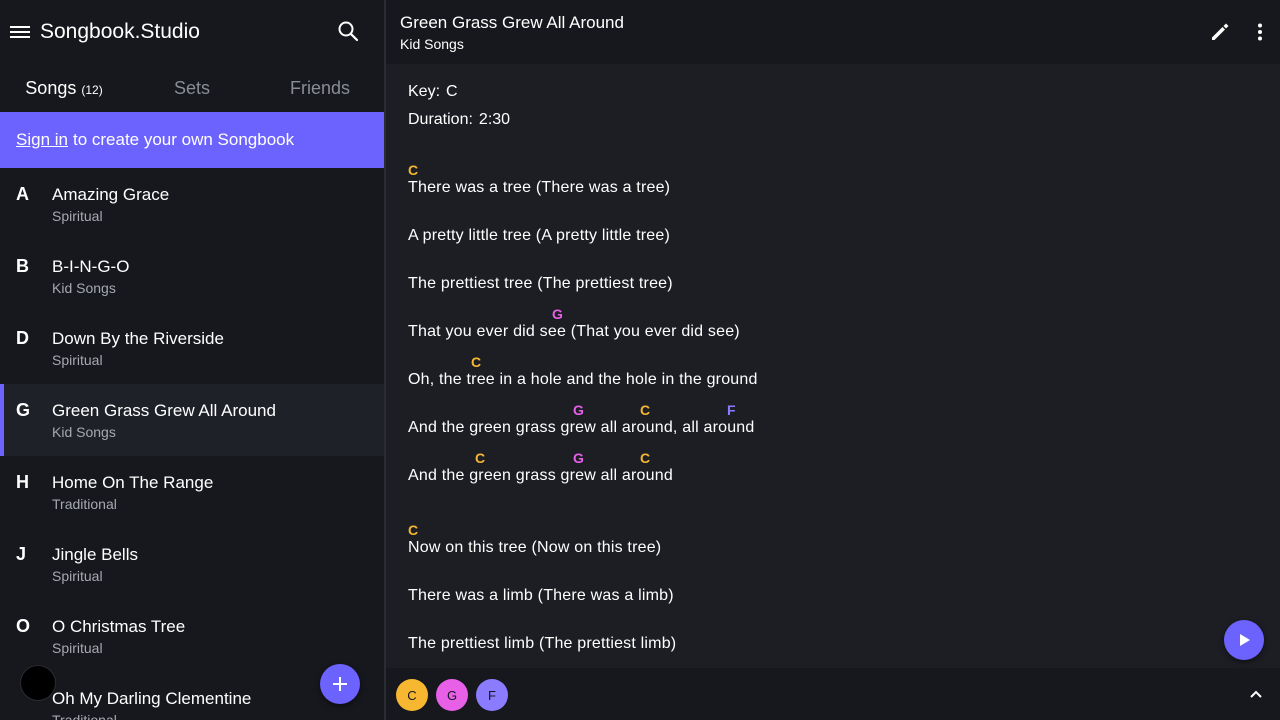 The image size is (1280, 720). Describe the element at coordinates (42, 140) in the screenshot. I see `signin-link: Sign in` at that location.